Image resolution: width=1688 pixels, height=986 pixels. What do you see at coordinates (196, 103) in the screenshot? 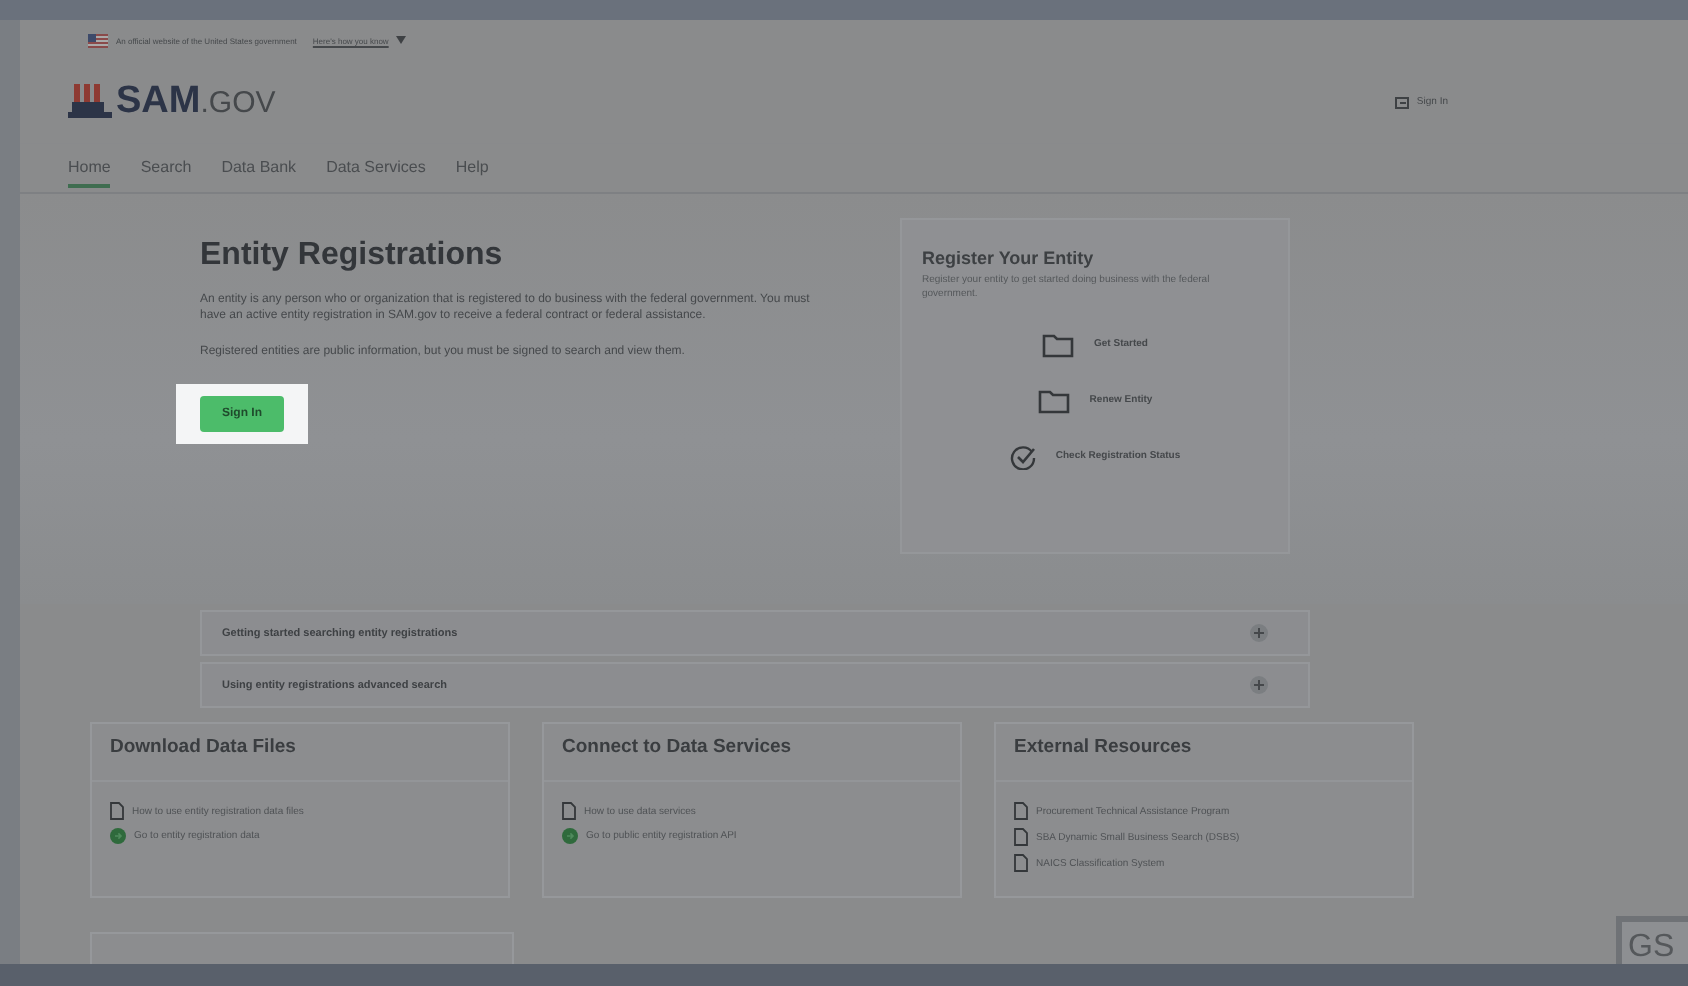
I see `logo-text: SAM.GOV` at bounding box center [196, 103].